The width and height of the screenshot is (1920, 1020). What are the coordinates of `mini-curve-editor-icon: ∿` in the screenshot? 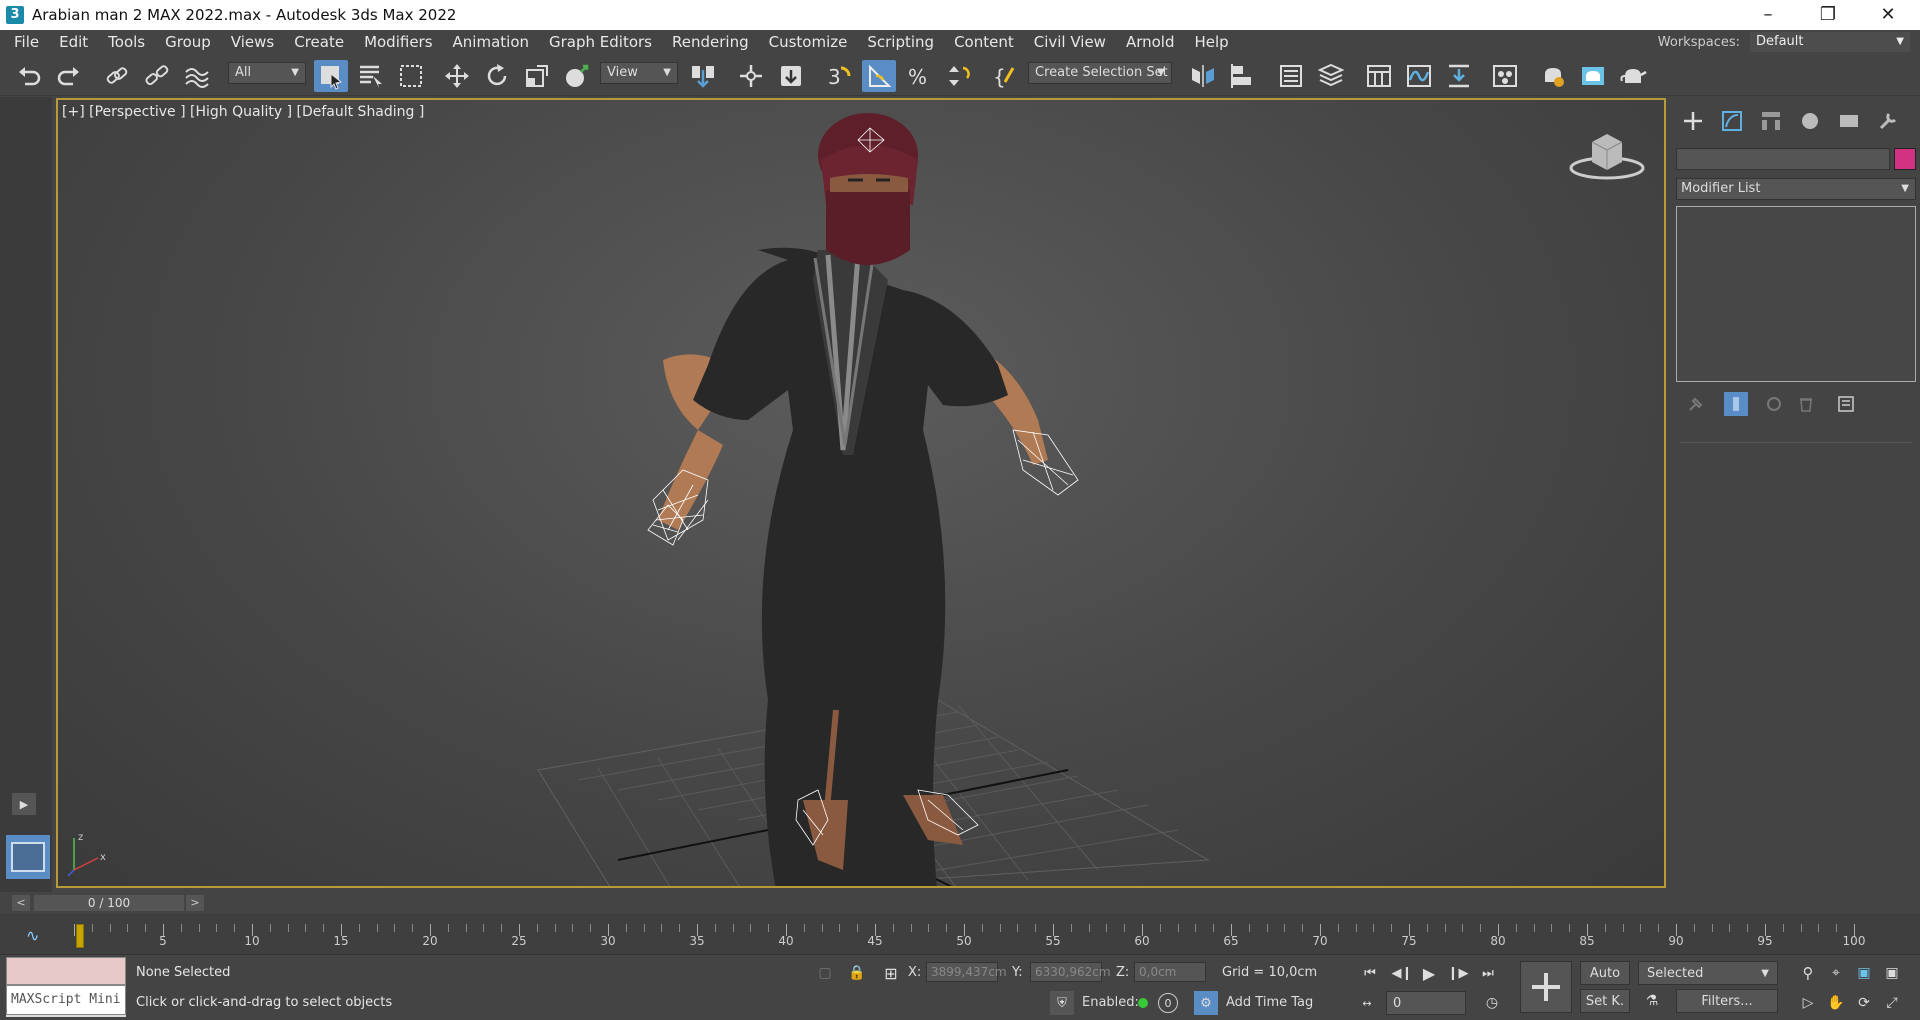 It's located at (32, 935).